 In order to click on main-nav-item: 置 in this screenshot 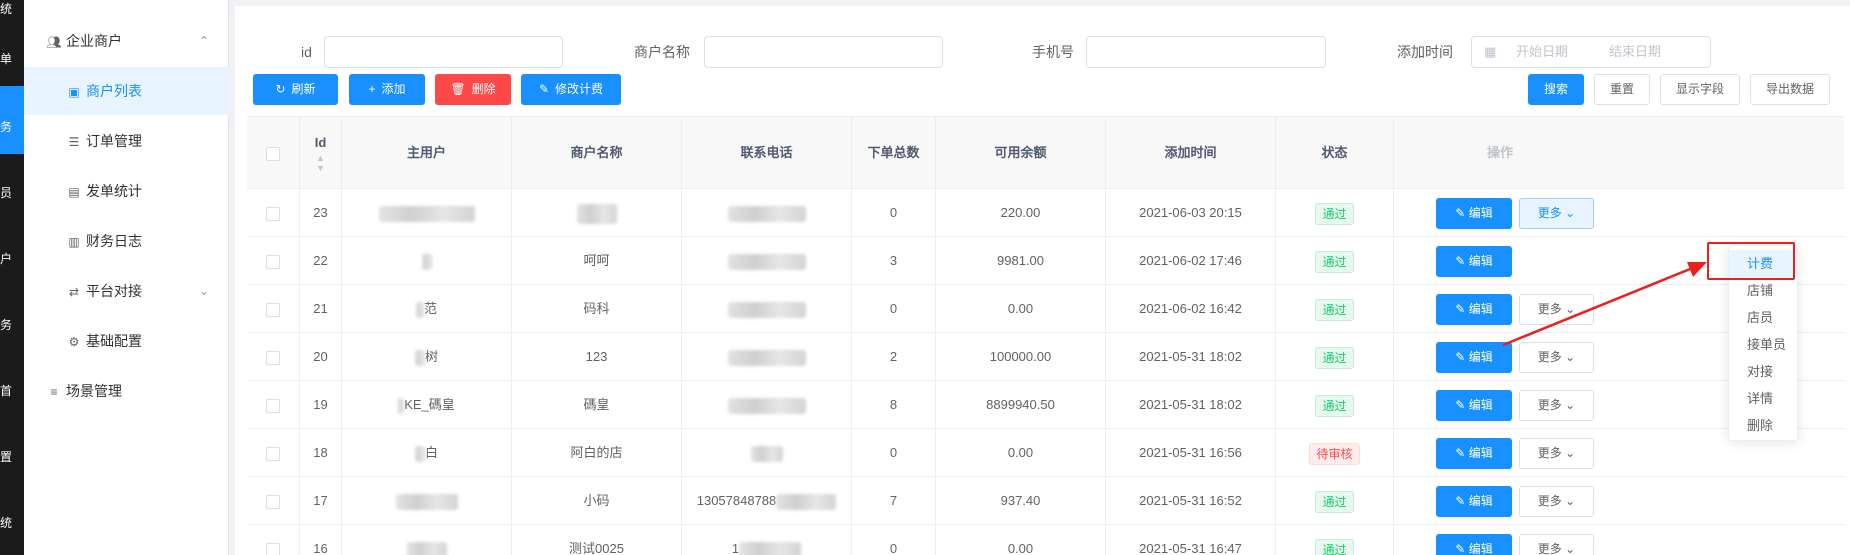, I will do `click(12, 457)`.